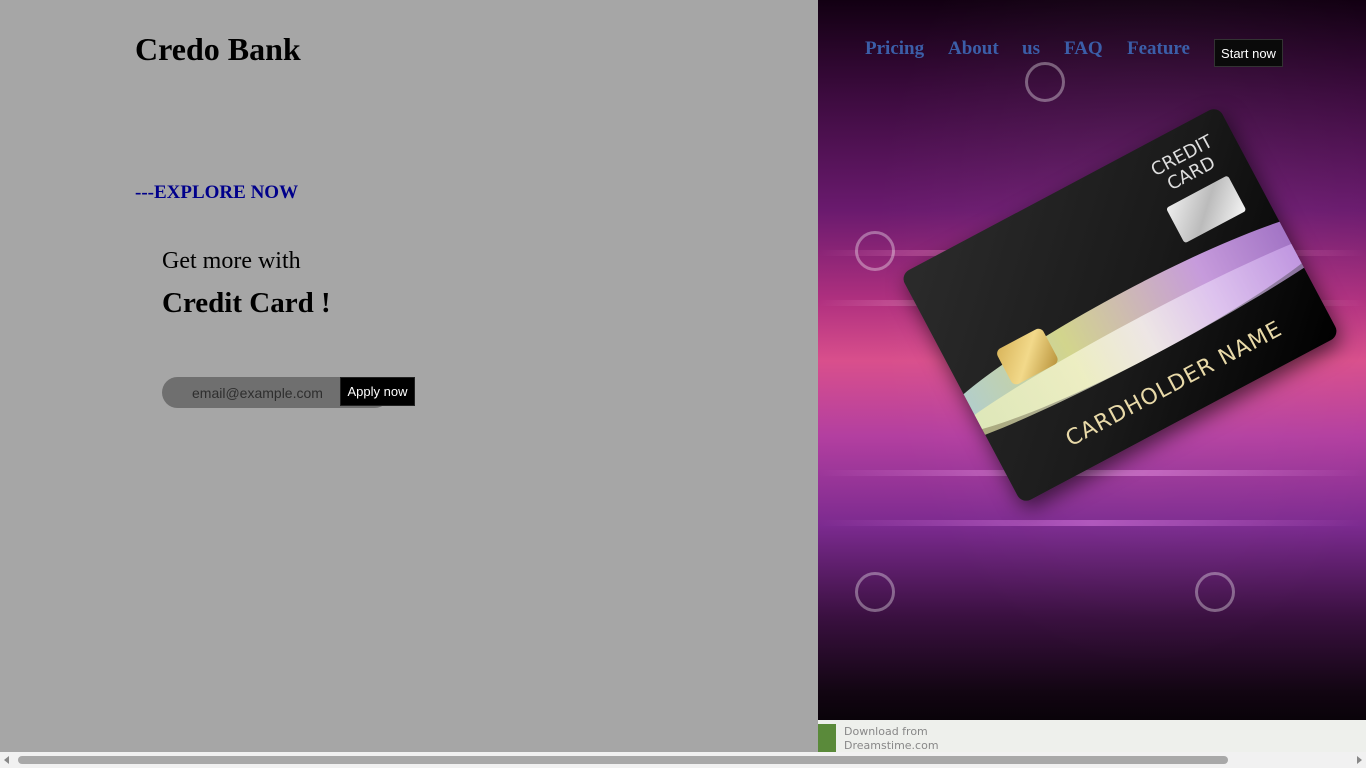  What do you see at coordinates (623, 760) in the screenshot?
I see `scrollbar-thumb` at bounding box center [623, 760].